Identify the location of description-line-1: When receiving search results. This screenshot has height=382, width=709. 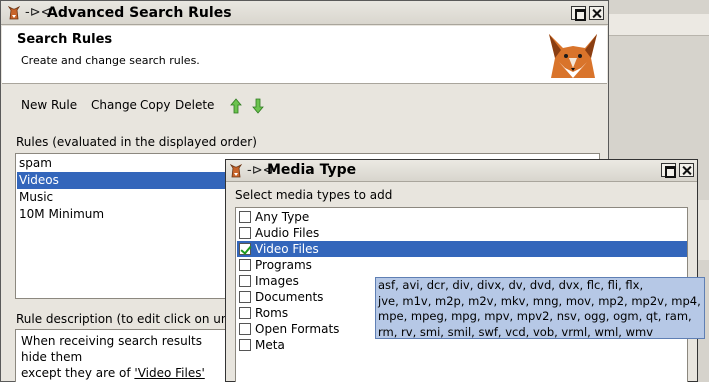
(111, 341).